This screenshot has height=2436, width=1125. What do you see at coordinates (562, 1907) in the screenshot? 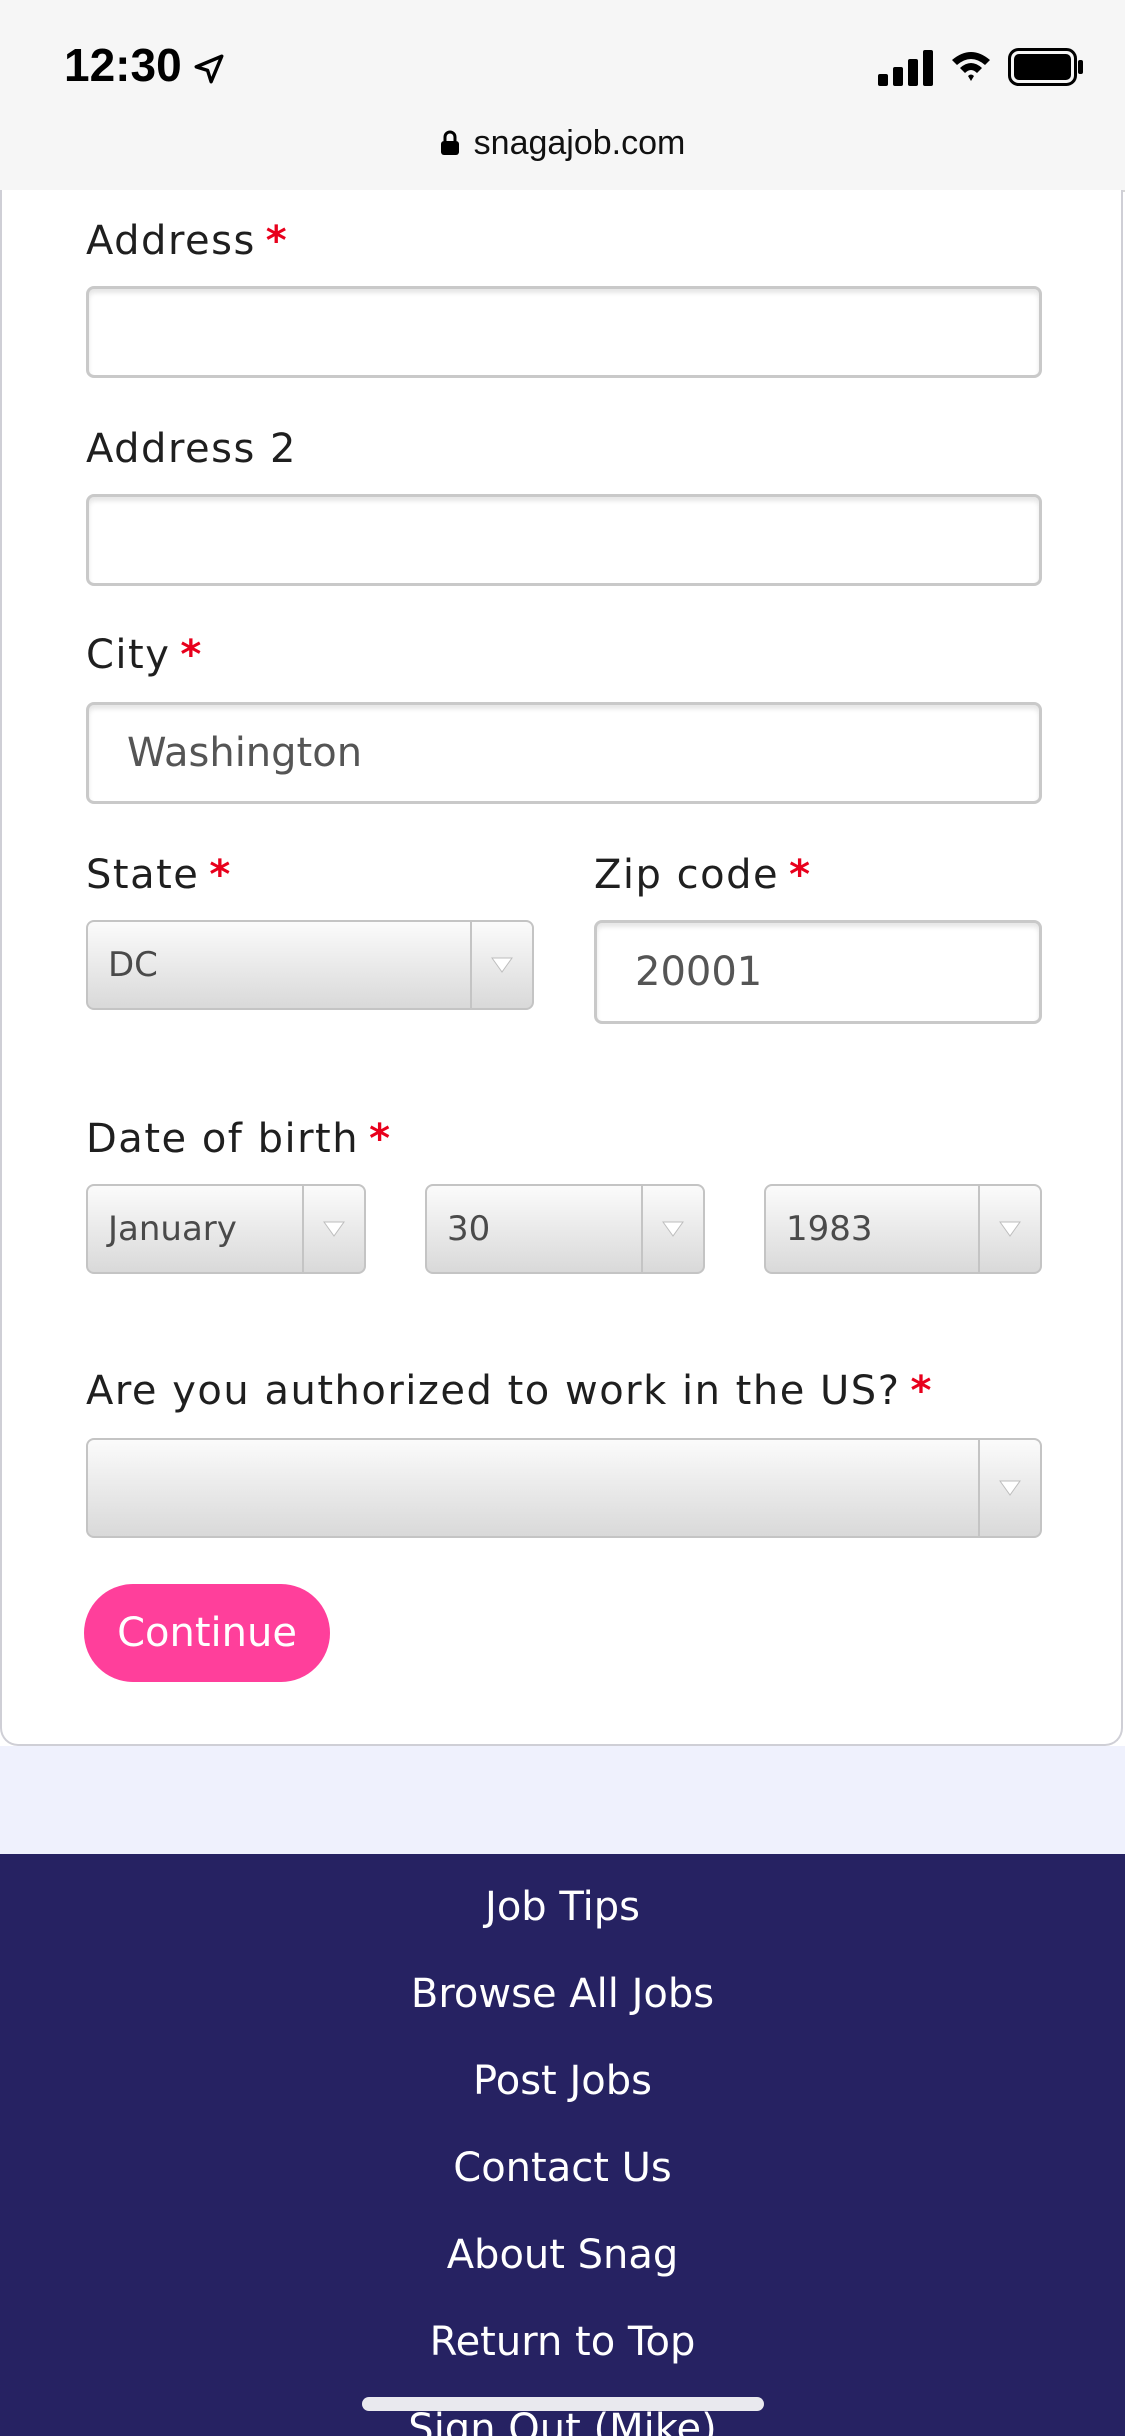
I see `footer-link-job-tips: Job Tips` at bounding box center [562, 1907].